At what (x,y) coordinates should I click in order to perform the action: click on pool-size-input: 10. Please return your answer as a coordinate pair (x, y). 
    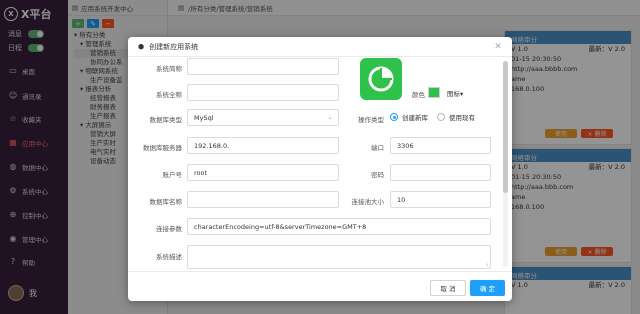
    Looking at the image, I should click on (440, 199).